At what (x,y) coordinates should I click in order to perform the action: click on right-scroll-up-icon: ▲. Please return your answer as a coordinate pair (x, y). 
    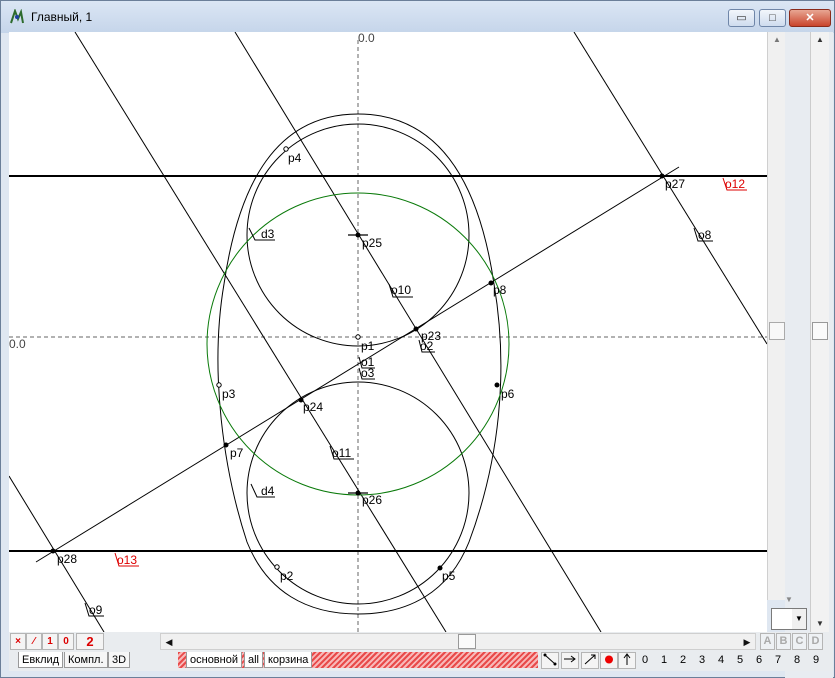
    Looking at the image, I should click on (820, 40).